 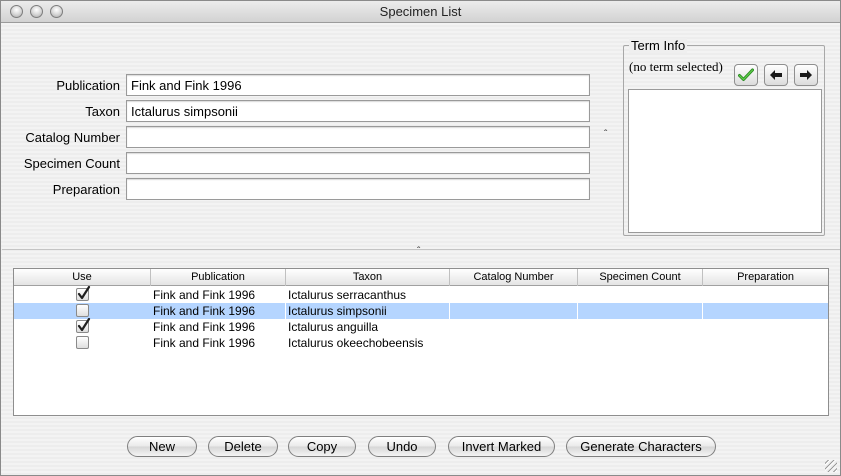 I want to click on taxon-input, so click(x=358, y=111).